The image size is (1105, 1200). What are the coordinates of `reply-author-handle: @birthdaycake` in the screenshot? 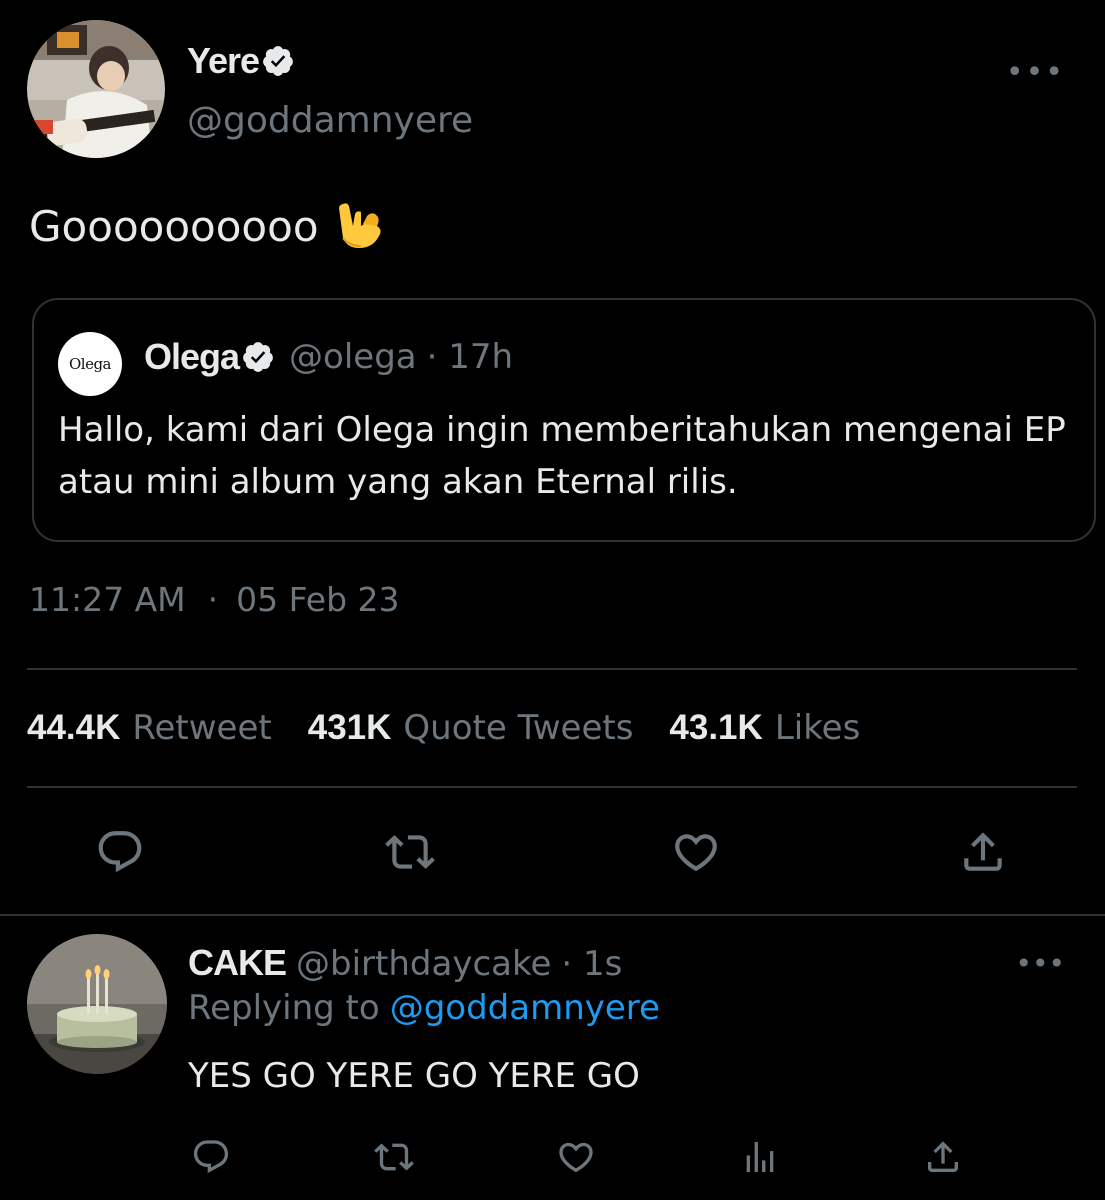 It's located at (423, 964).